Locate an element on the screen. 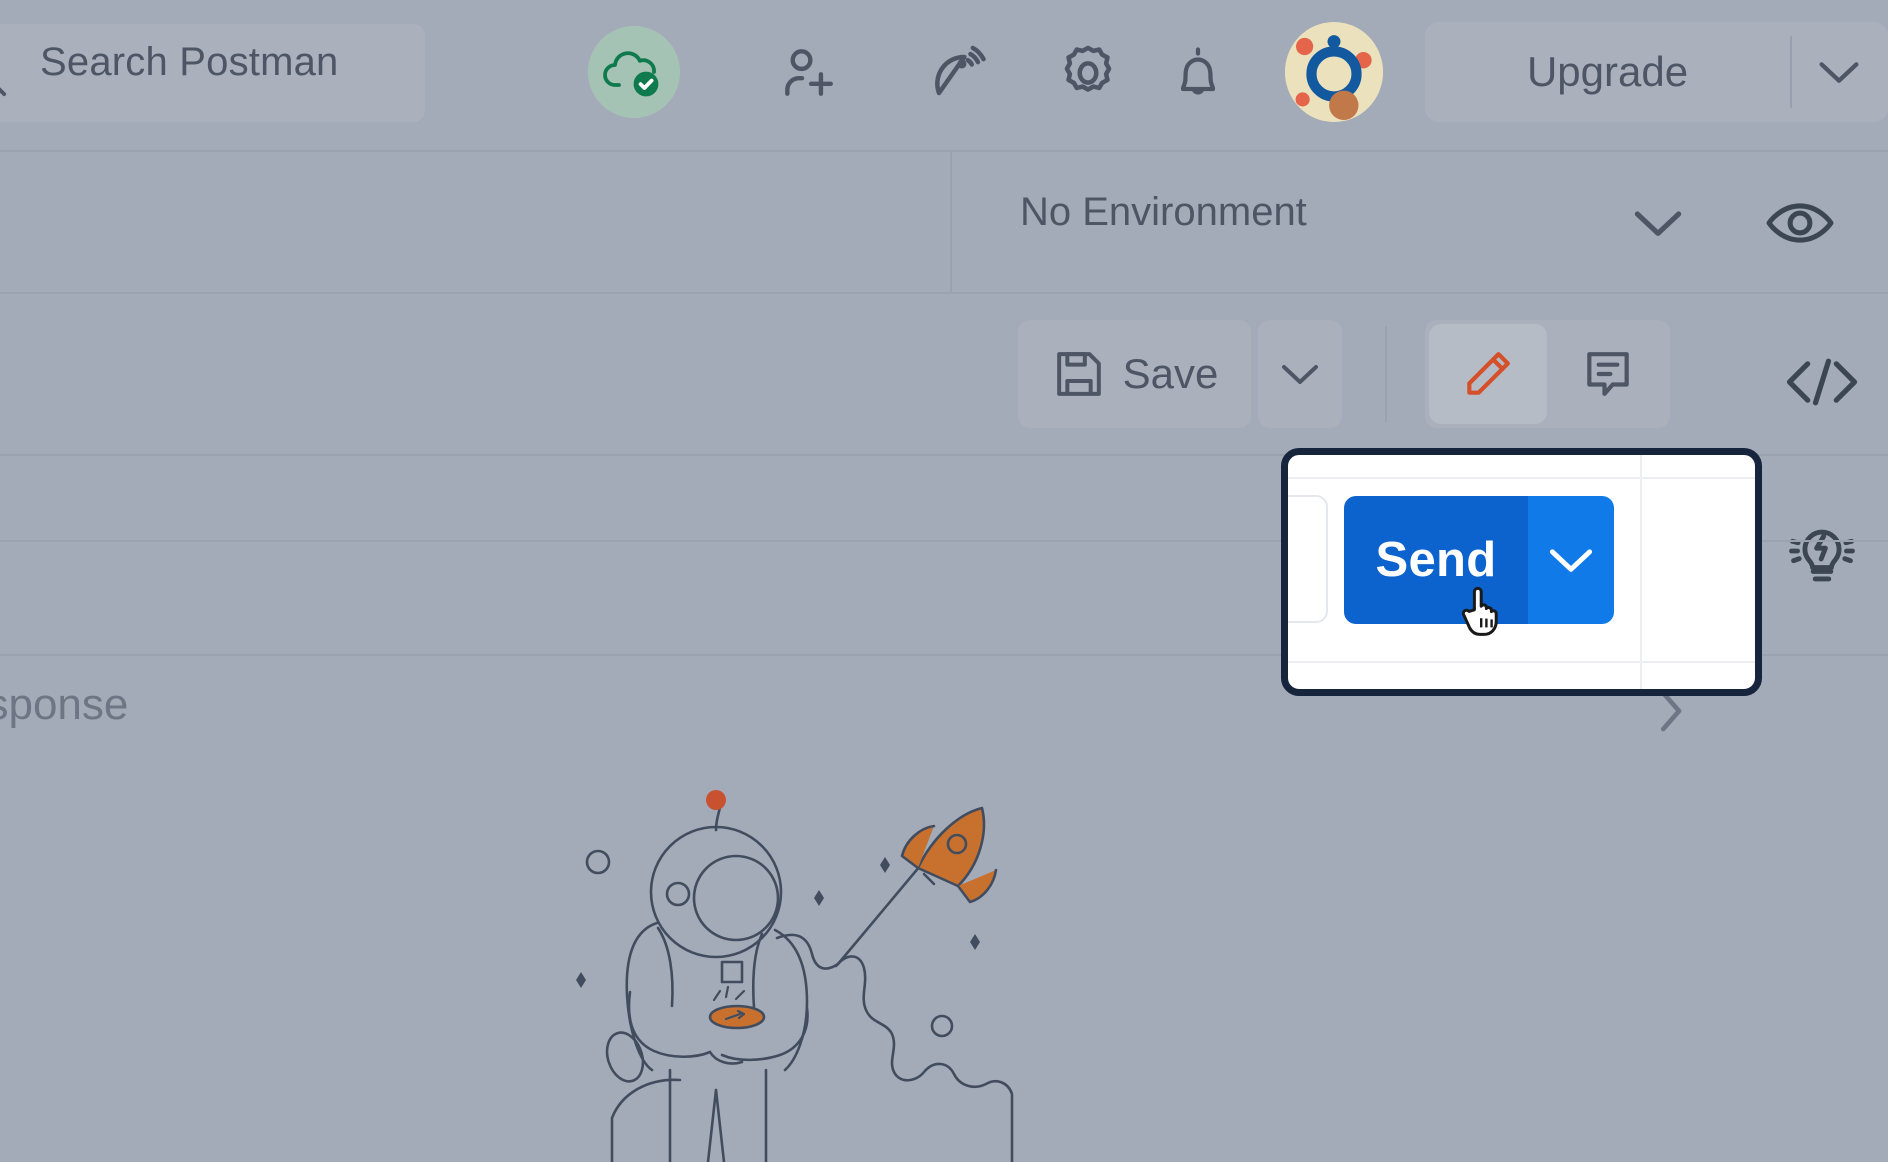 The width and height of the screenshot is (1888, 1162). environment-divider is located at coordinates (951, 223).